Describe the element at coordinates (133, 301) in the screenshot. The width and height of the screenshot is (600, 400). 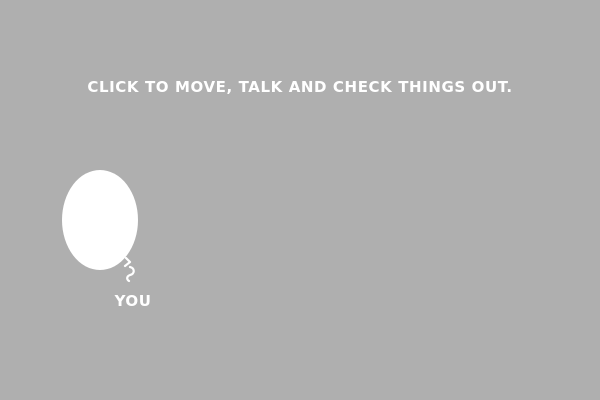
I see `player-label: YOU` at that location.